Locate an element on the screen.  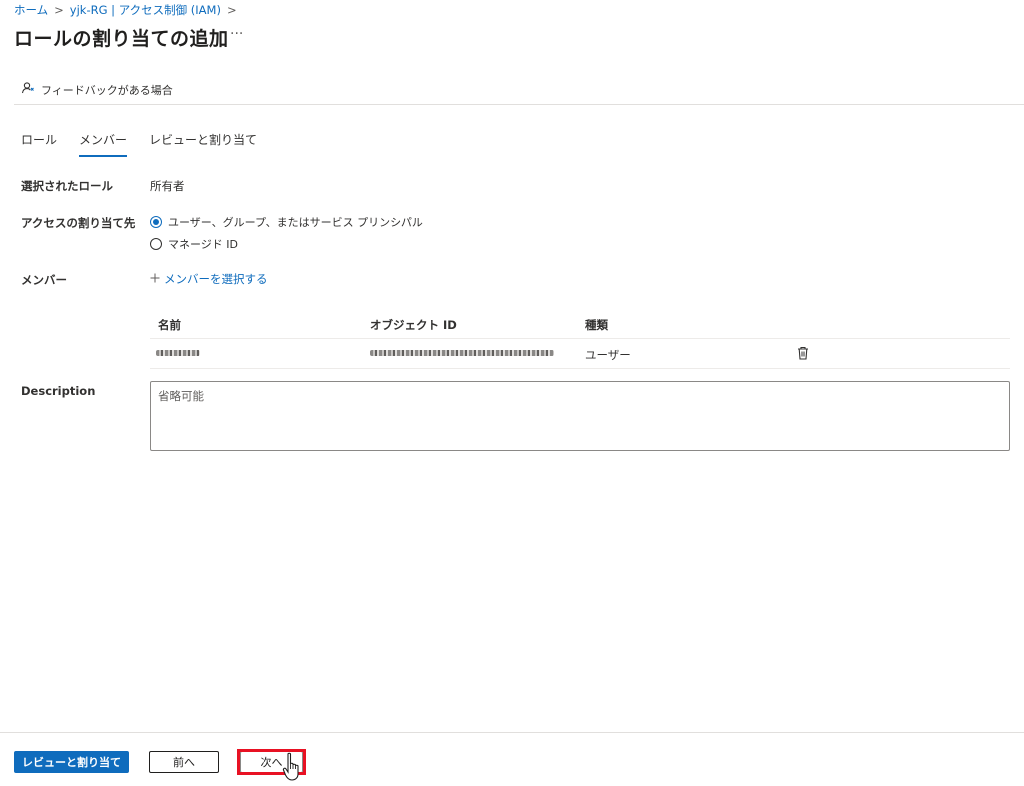
tab-role: ロール is located at coordinates (39, 142).